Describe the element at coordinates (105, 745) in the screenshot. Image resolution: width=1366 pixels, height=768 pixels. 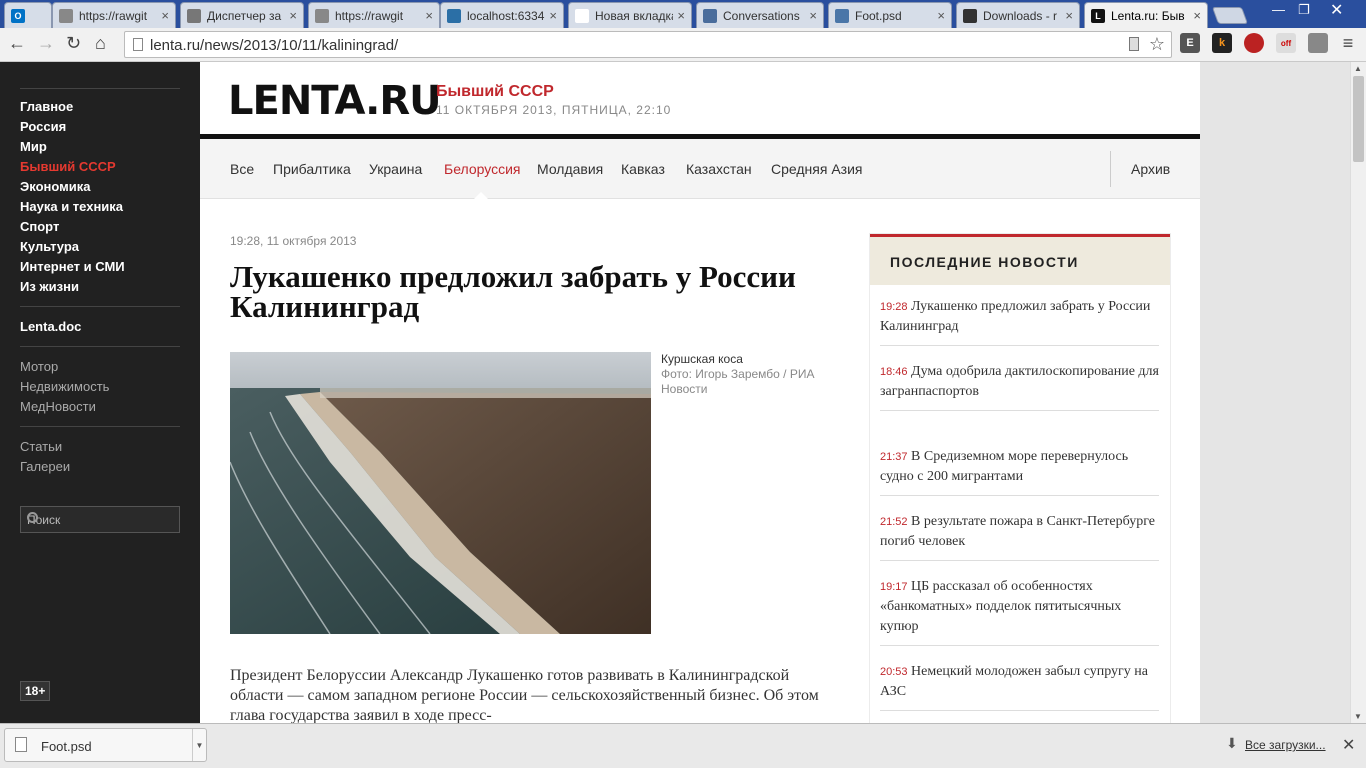
I see `download-item: Foot.psd ▼` at that location.